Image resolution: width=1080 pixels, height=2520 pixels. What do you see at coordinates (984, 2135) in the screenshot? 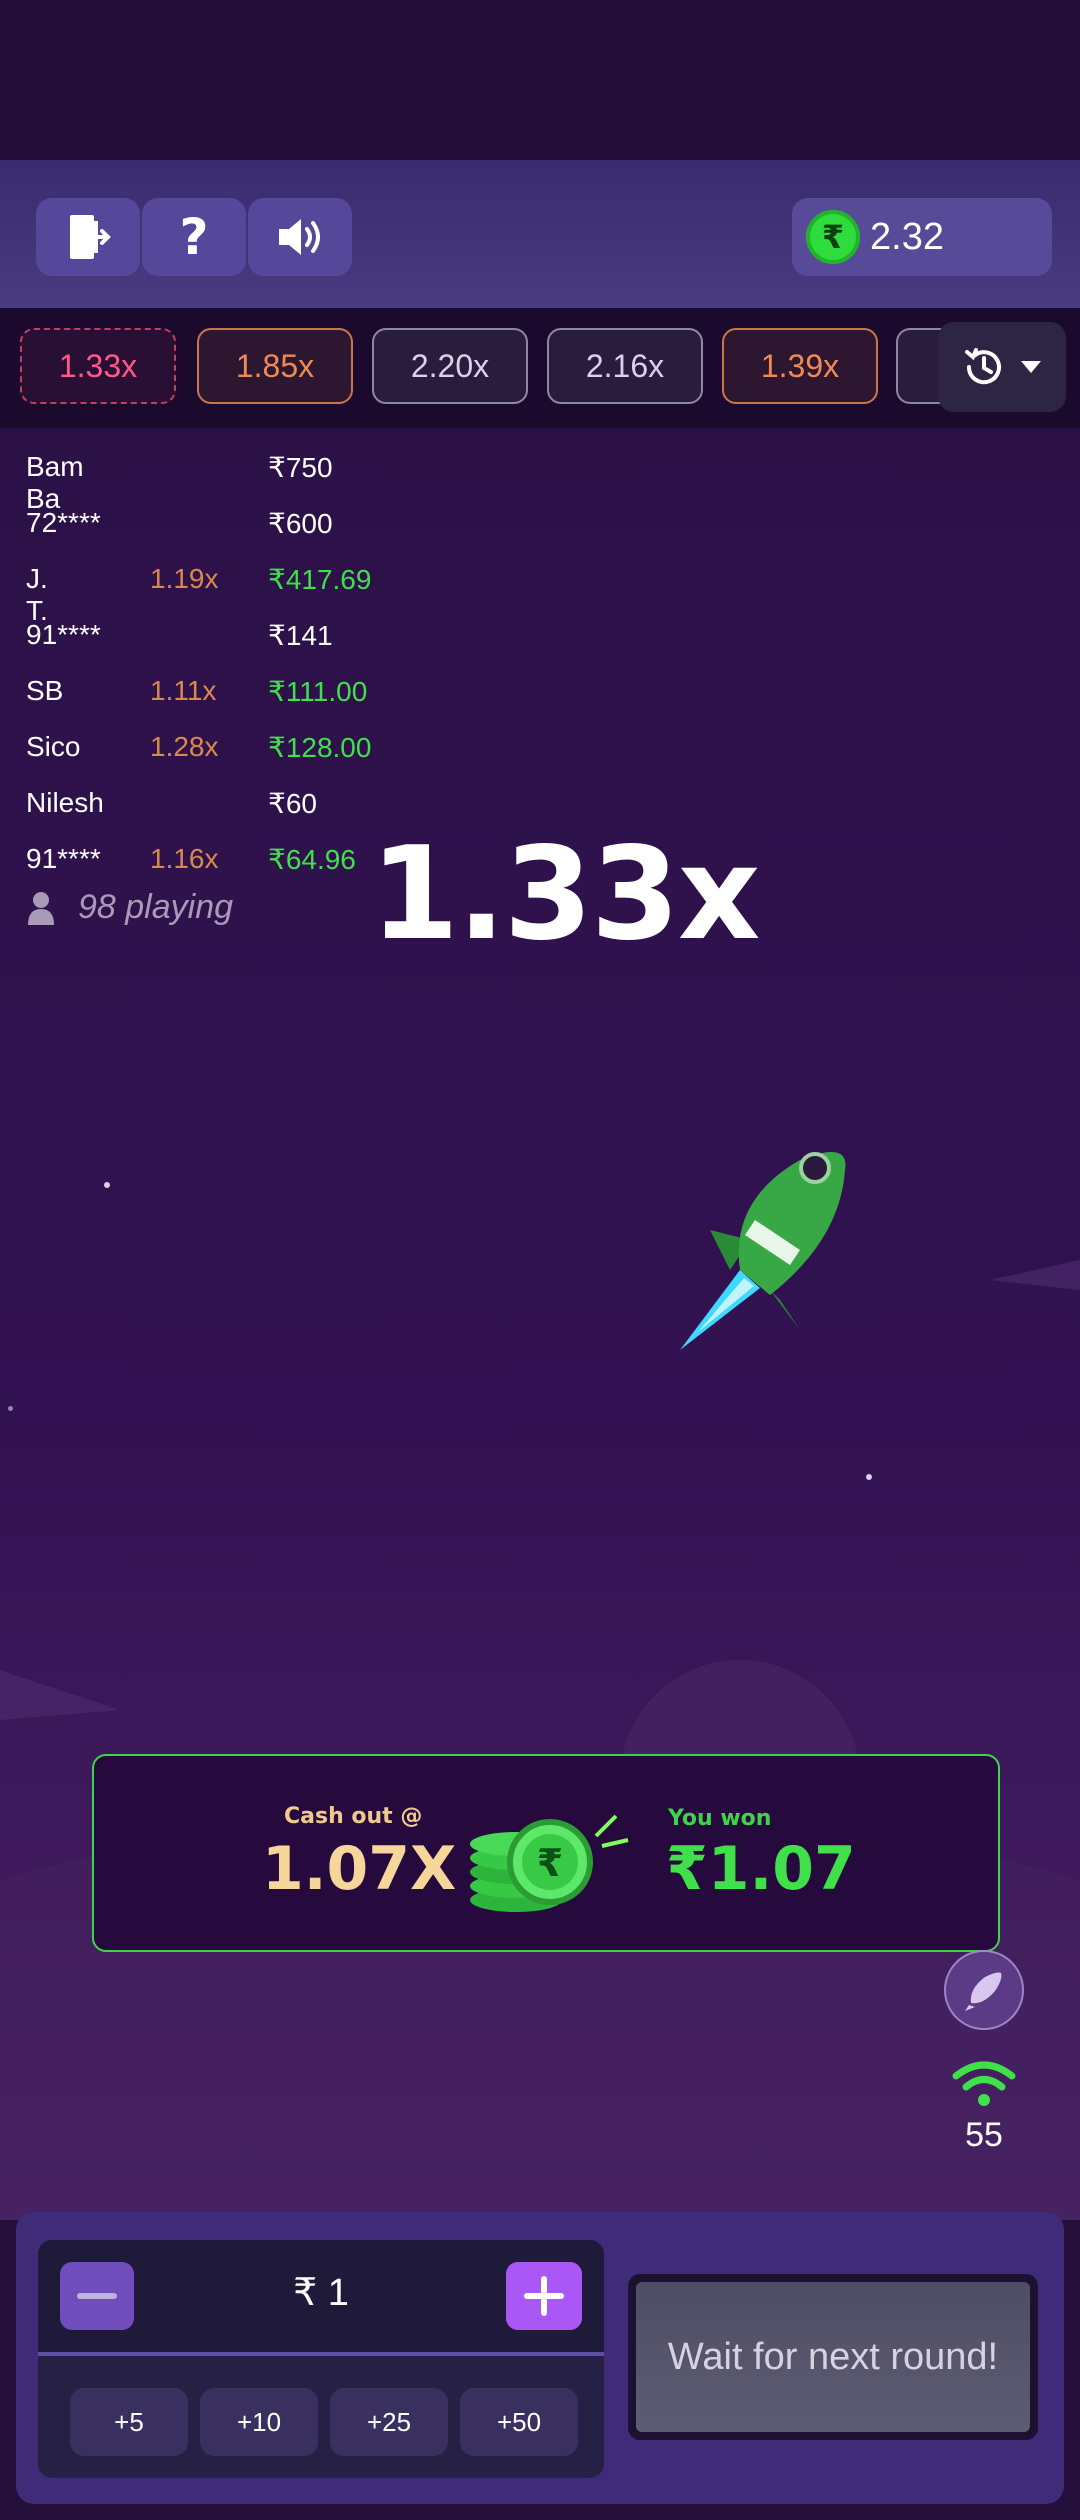
I see `ping-value: 55` at bounding box center [984, 2135].